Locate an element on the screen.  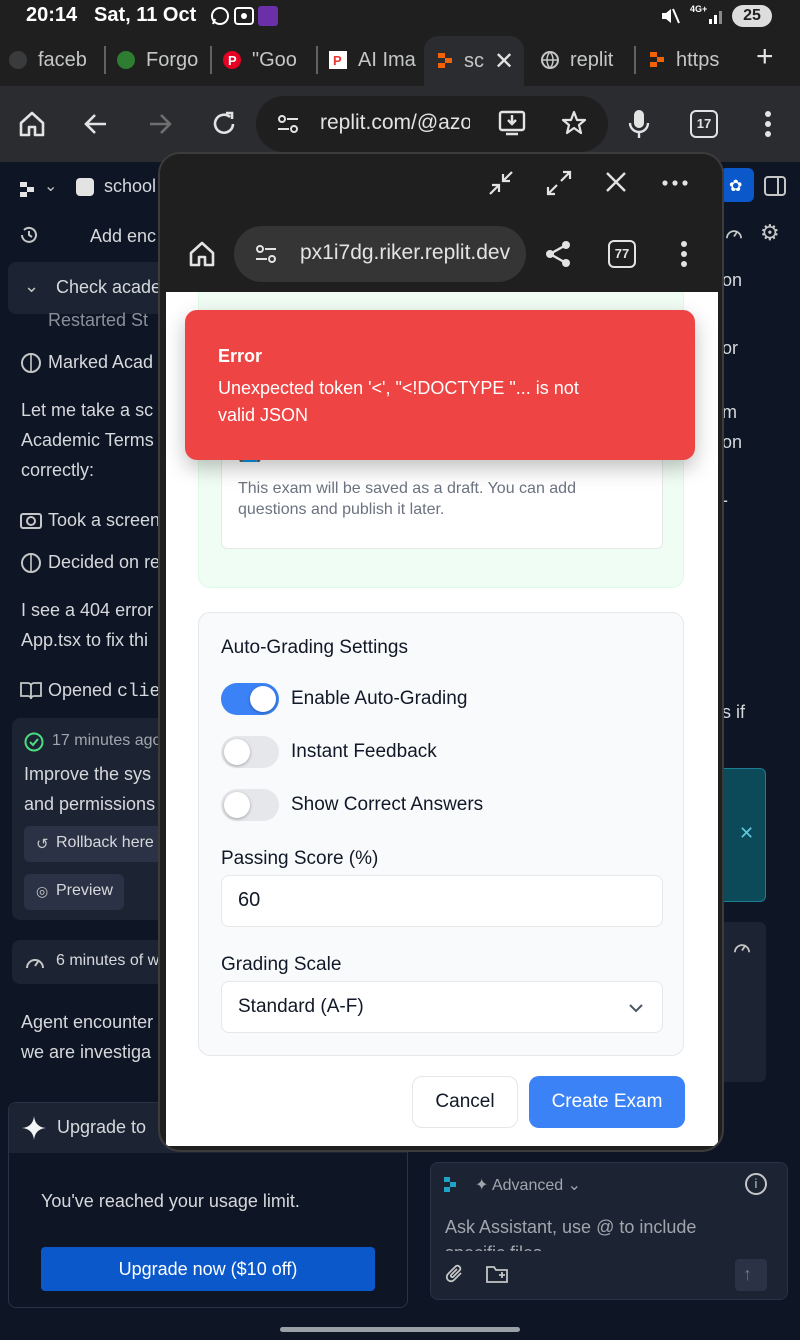
screenshot-step: Took a screen is located at coordinates (104, 520).